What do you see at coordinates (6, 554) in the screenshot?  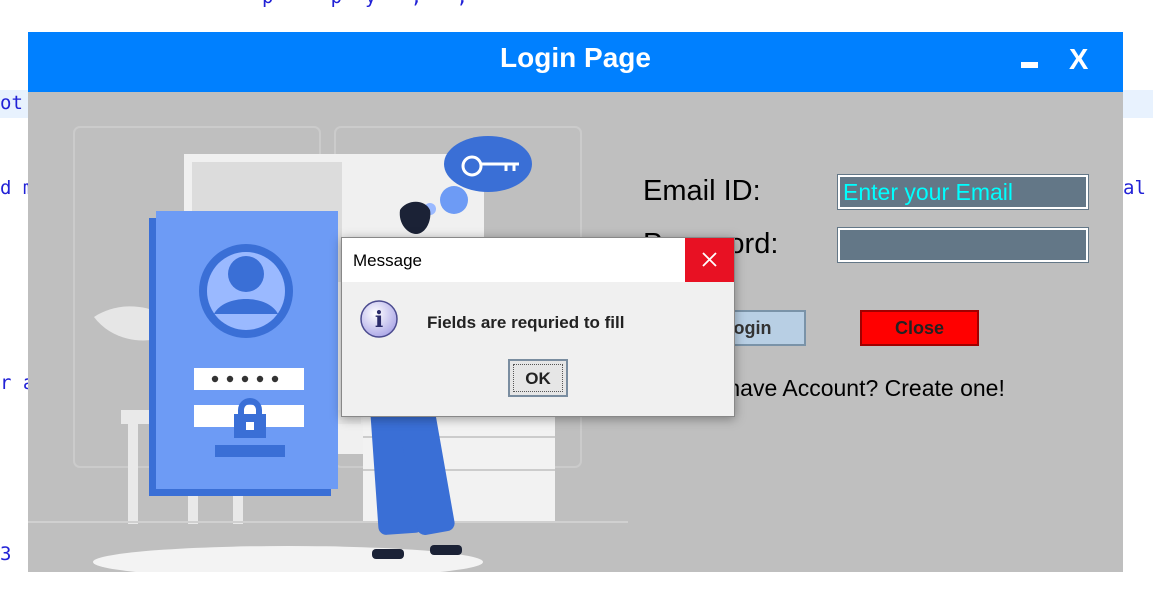 I see `code-line: 3` at bounding box center [6, 554].